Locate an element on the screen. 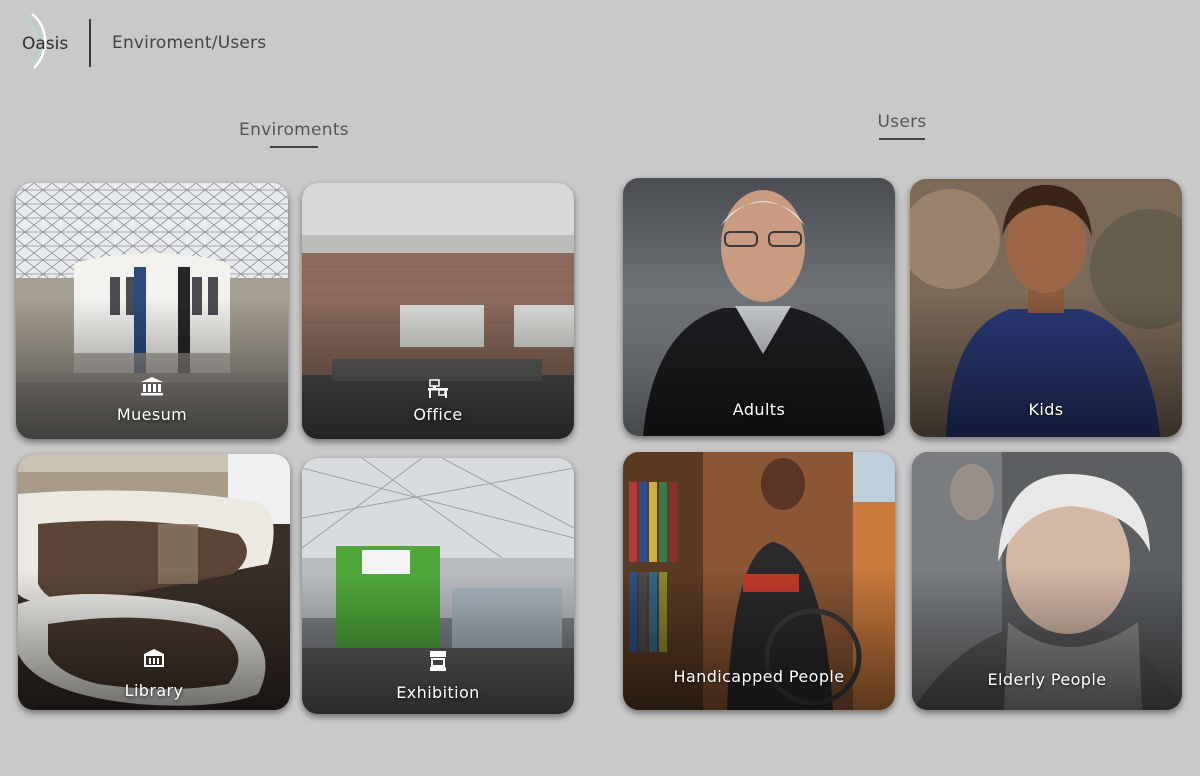  users-title: Users is located at coordinates (902, 122).